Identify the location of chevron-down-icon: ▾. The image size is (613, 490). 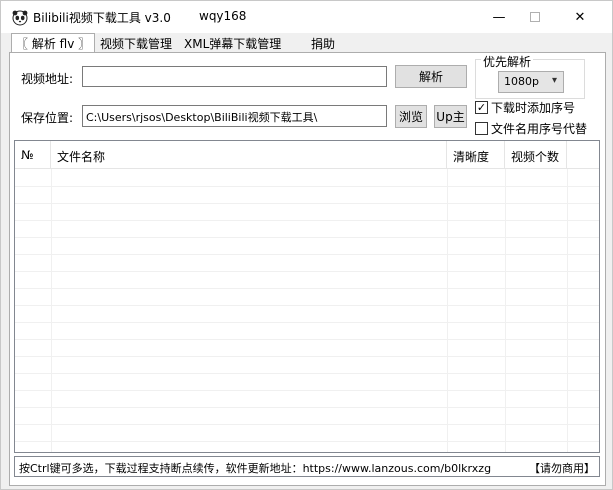
(554, 80).